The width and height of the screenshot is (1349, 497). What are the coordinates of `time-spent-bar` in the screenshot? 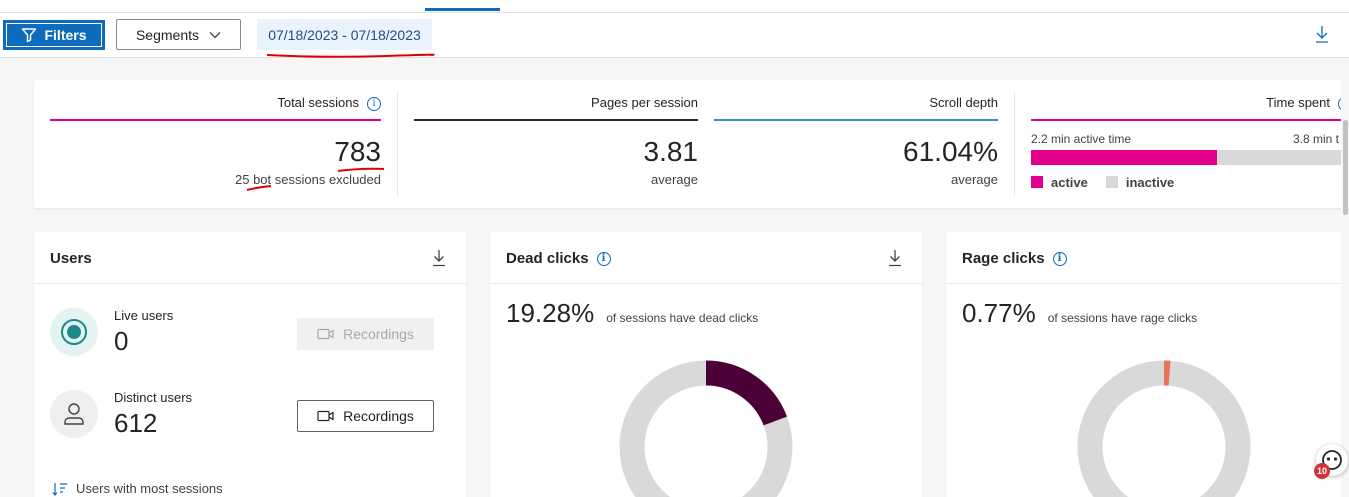 It's located at (1187, 157).